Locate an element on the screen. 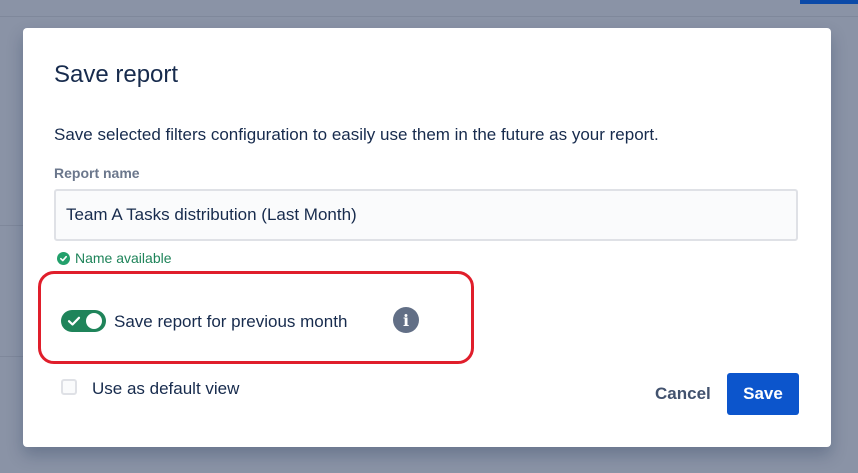  check-circle-icon is located at coordinates (63, 258).